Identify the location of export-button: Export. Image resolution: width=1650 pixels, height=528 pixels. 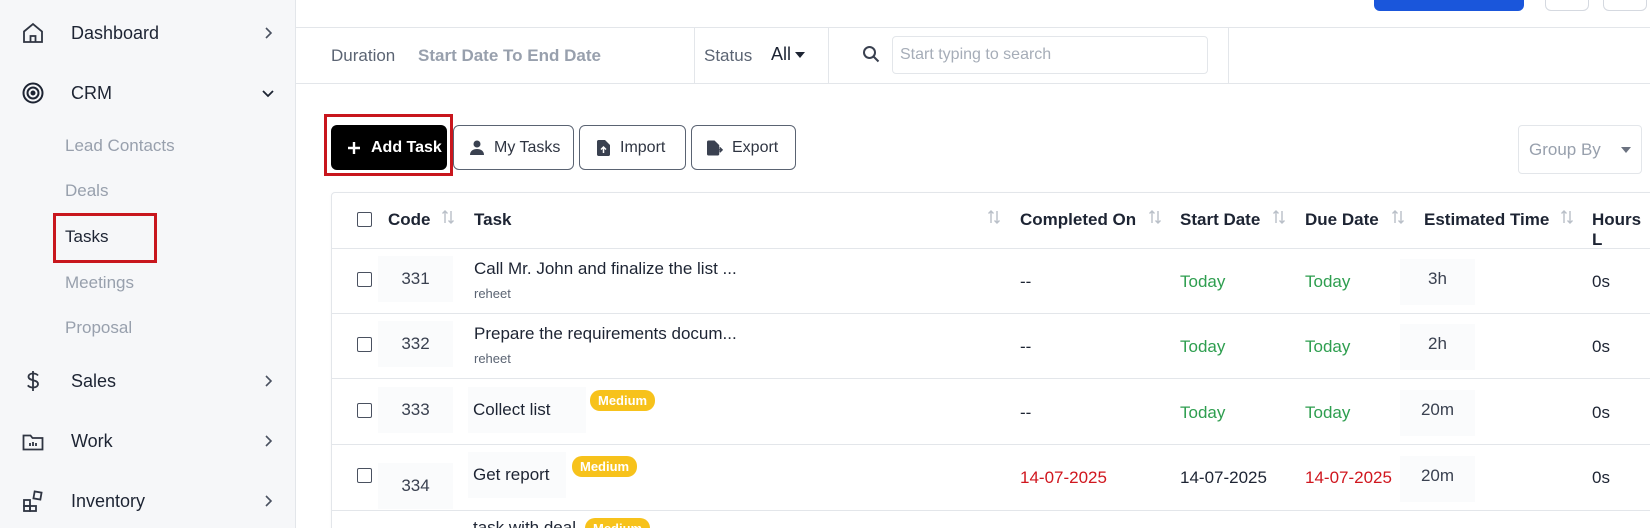
(743, 147).